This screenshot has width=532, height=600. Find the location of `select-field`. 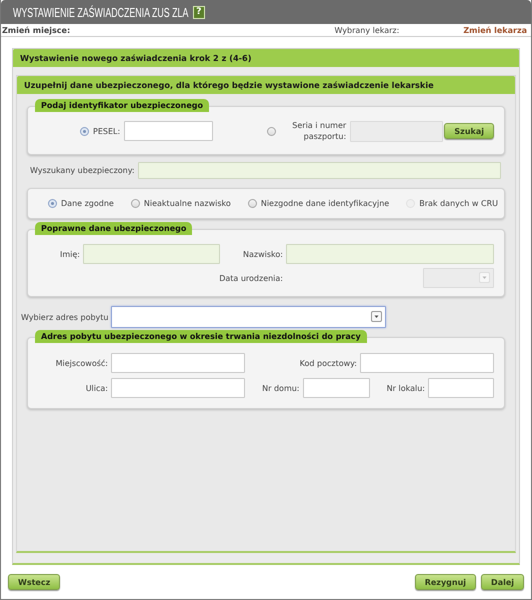

select-field is located at coordinates (248, 317).